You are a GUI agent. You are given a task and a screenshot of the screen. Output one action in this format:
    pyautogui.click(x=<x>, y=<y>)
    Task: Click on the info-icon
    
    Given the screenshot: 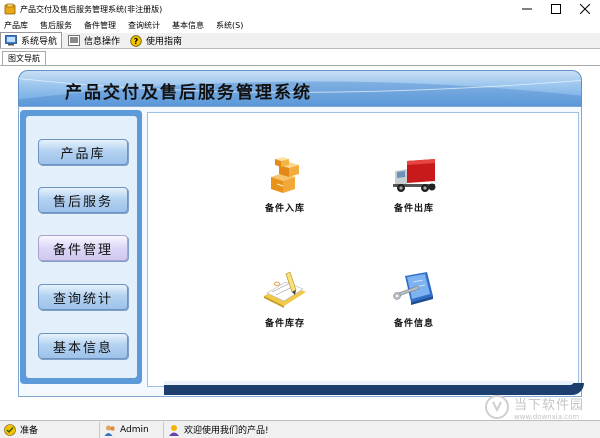 What is the action you would take?
    pyautogui.click(x=74, y=40)
    